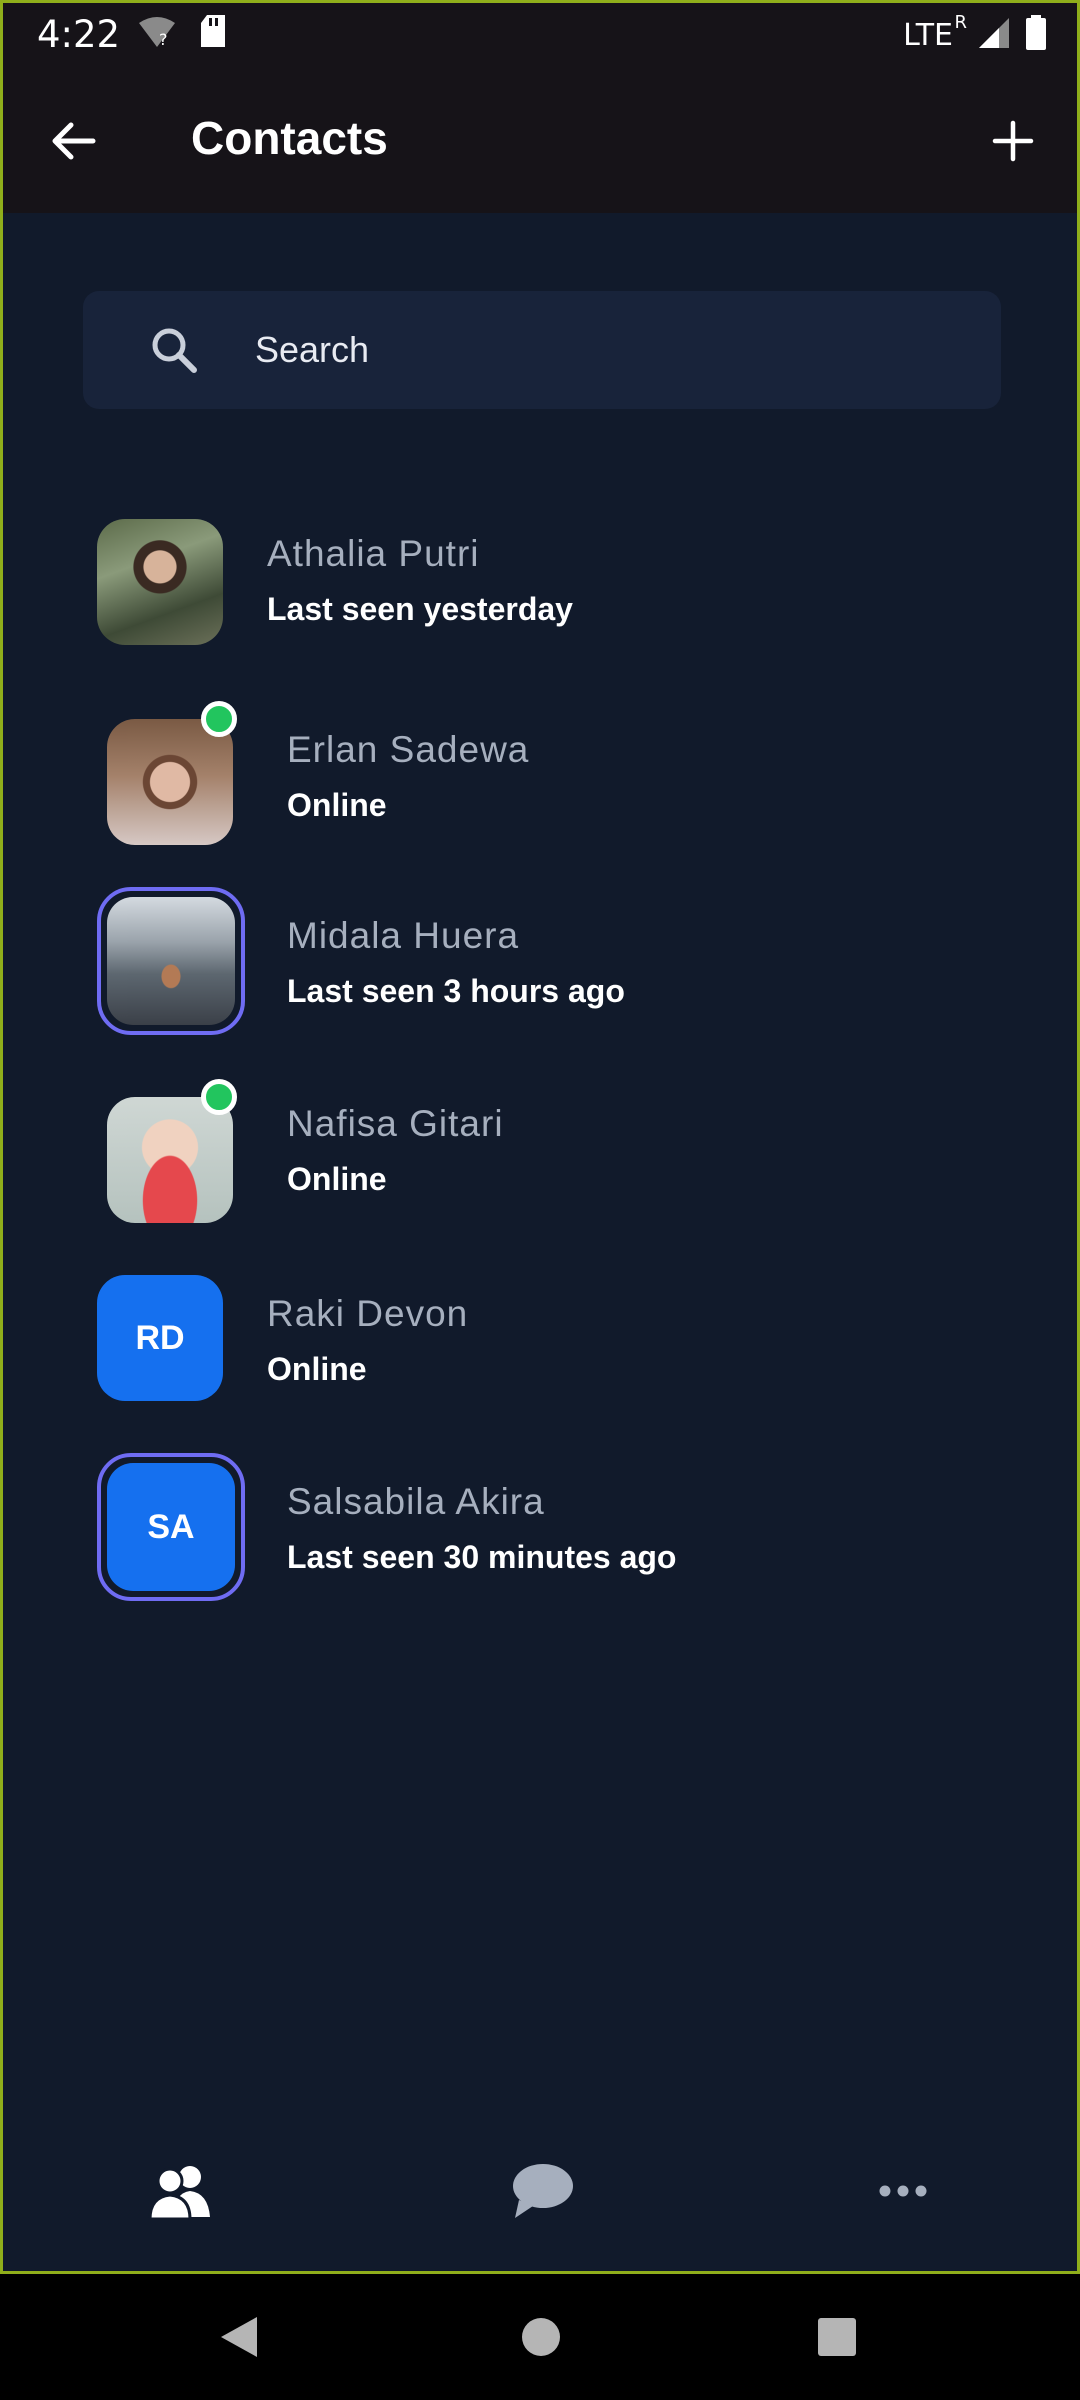 This screenshot has width=1080, height=2400. What do you see at coordinates (543, 1151) in the screenshot?
I see `contact-item-nafisa-gitari: Nafisa Gitari Online` at bounding box center [543, 1151].